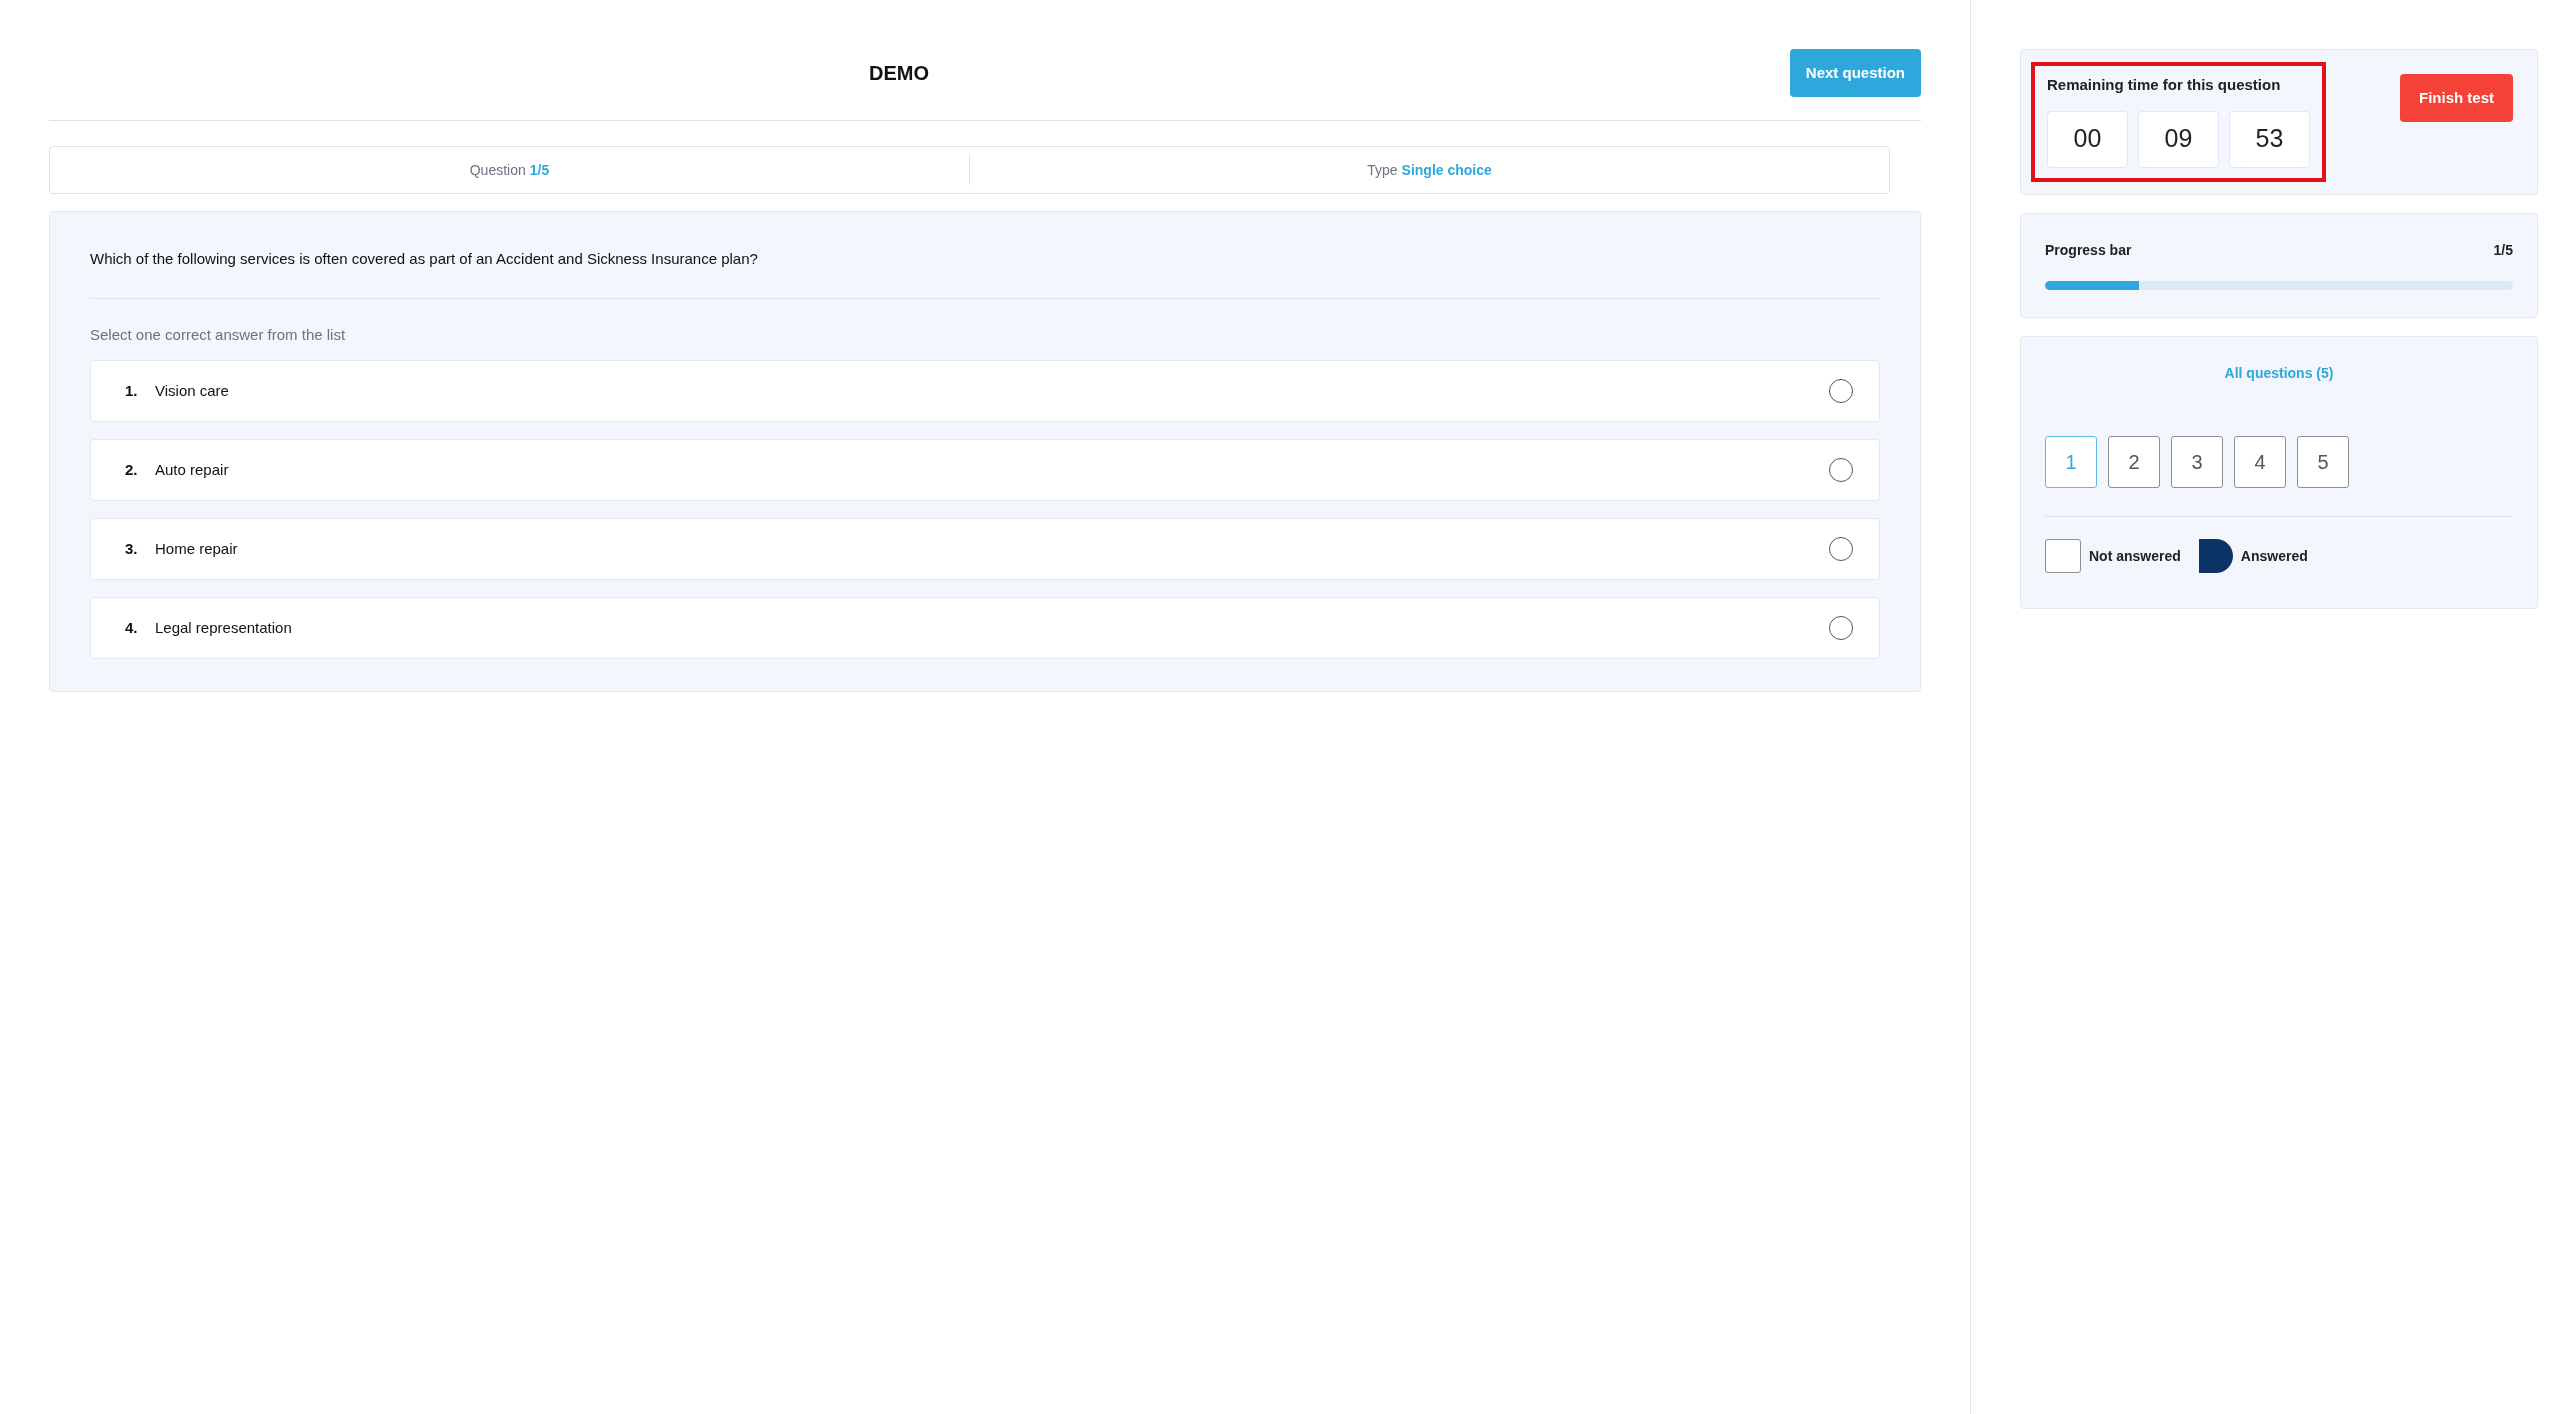 The width and height of the screenshot is (2560, 1414). I want to click on question-label: Question, so click(497, 170).